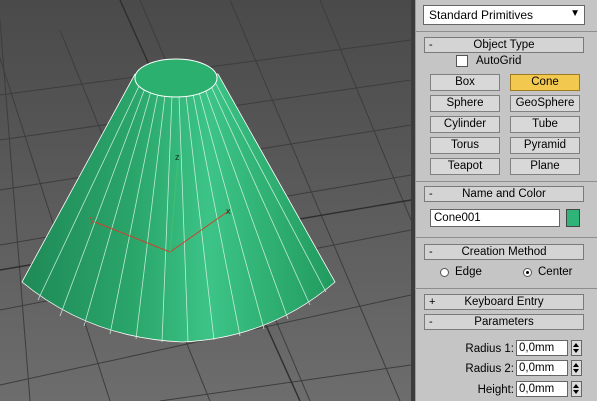 The width and height of the screenshot is (597, 401). I want to click on center-radio-row: Center, so click(548, 272).